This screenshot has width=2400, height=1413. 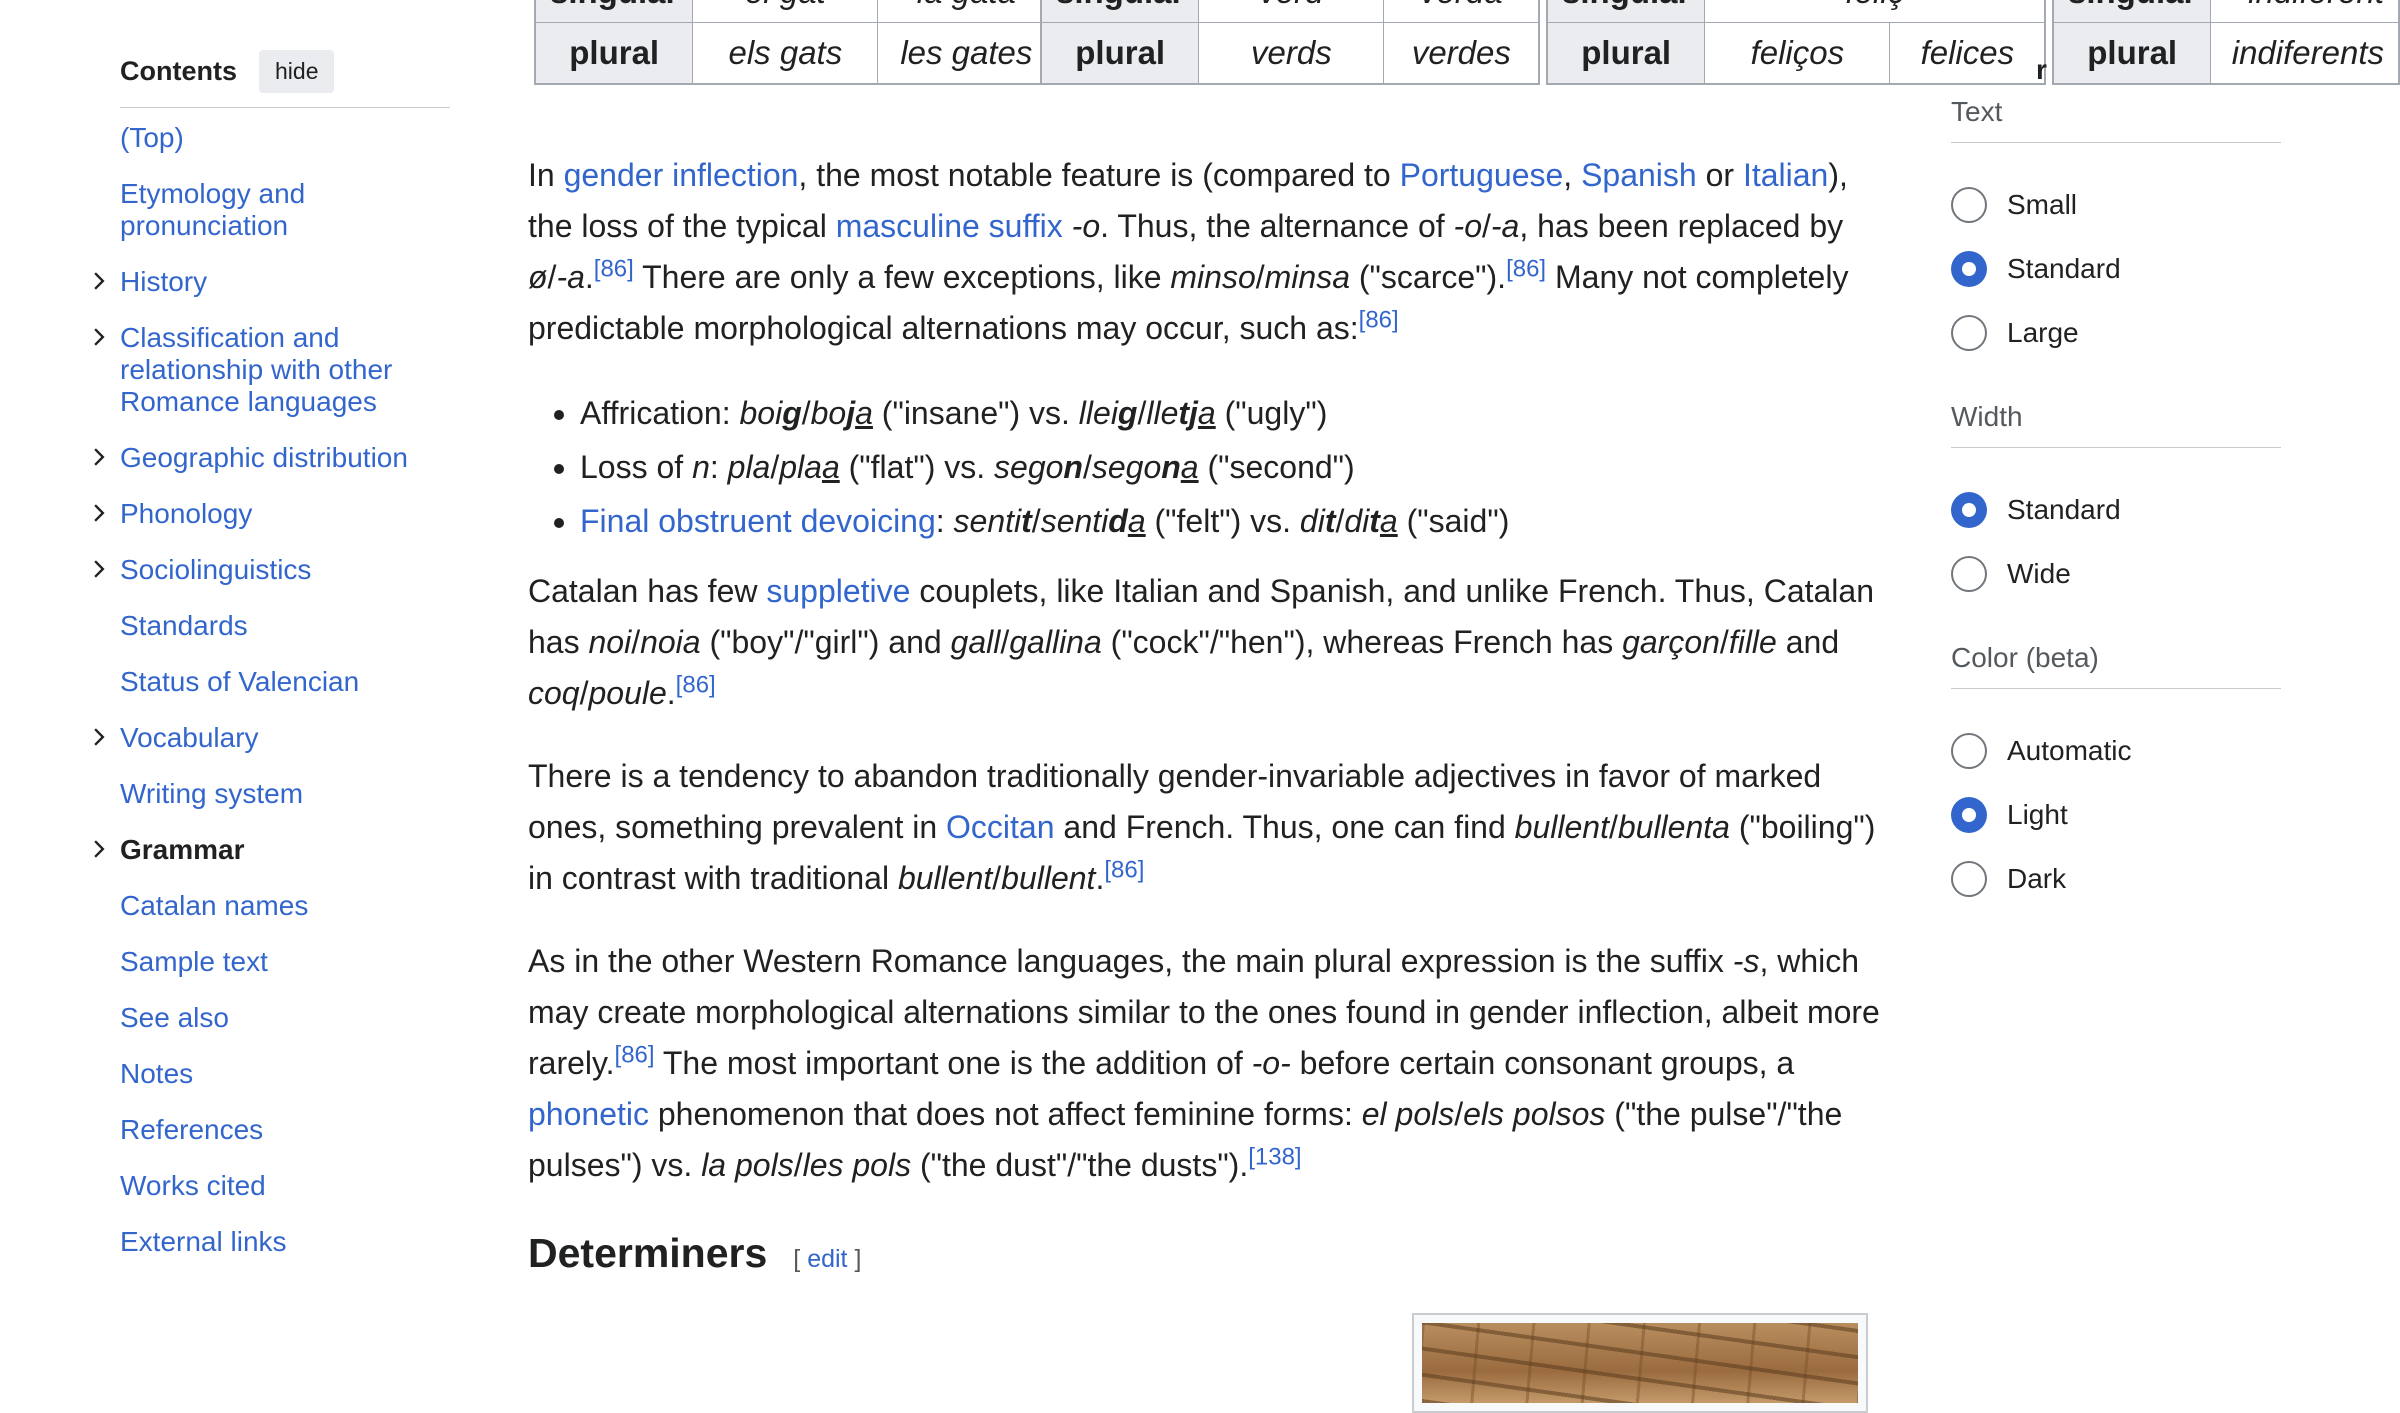 I want to click on toc-item: Writing system, so click(x=285, y=794).